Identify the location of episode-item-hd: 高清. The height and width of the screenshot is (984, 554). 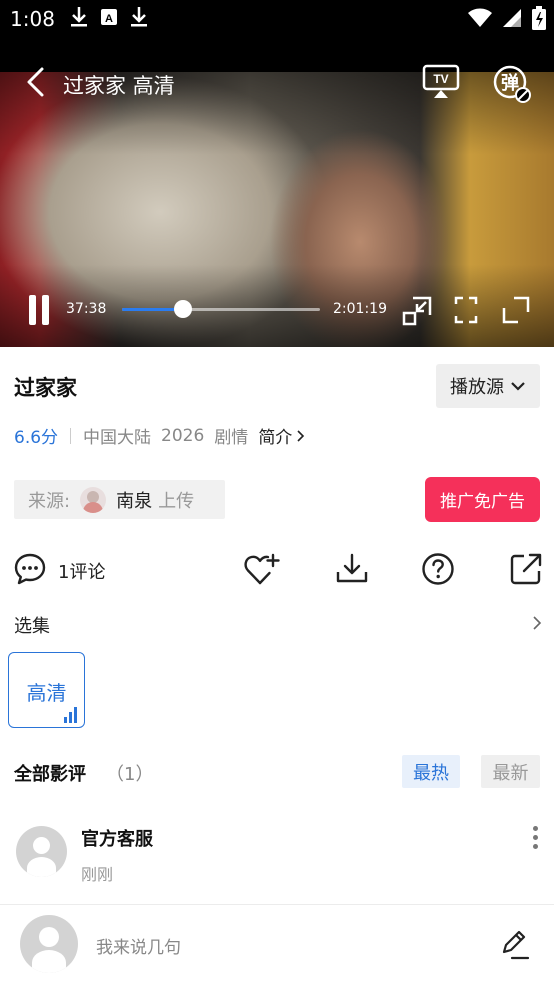
(46, 690).